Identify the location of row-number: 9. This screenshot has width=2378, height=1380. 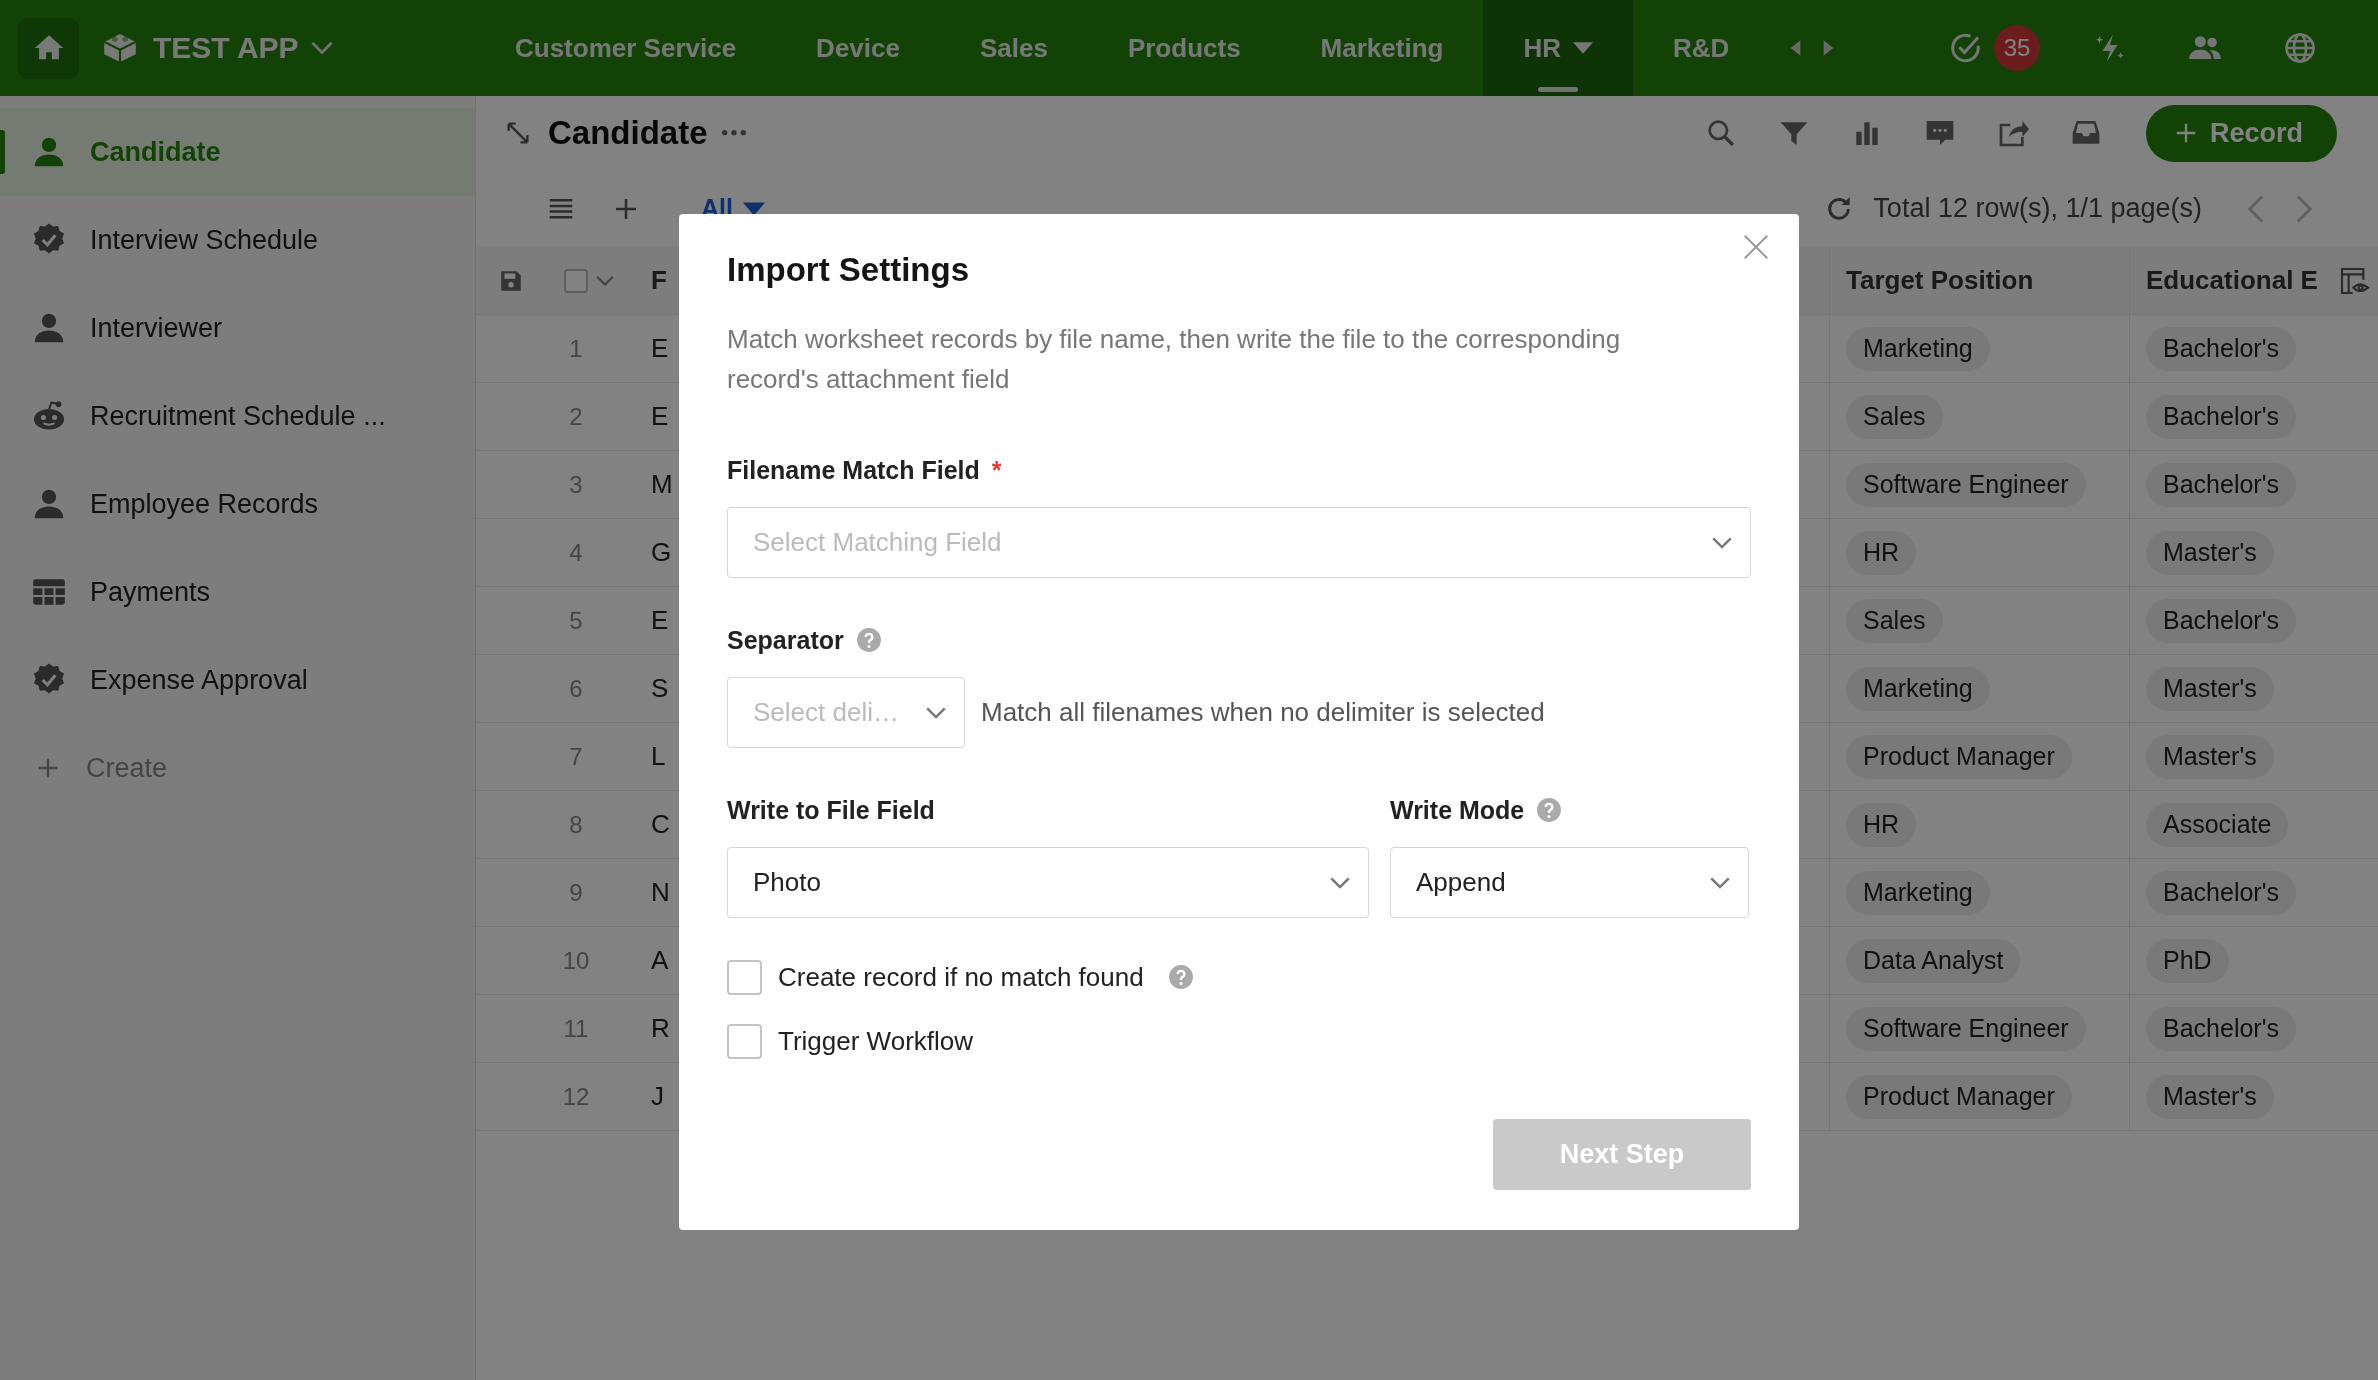
(576, 892).